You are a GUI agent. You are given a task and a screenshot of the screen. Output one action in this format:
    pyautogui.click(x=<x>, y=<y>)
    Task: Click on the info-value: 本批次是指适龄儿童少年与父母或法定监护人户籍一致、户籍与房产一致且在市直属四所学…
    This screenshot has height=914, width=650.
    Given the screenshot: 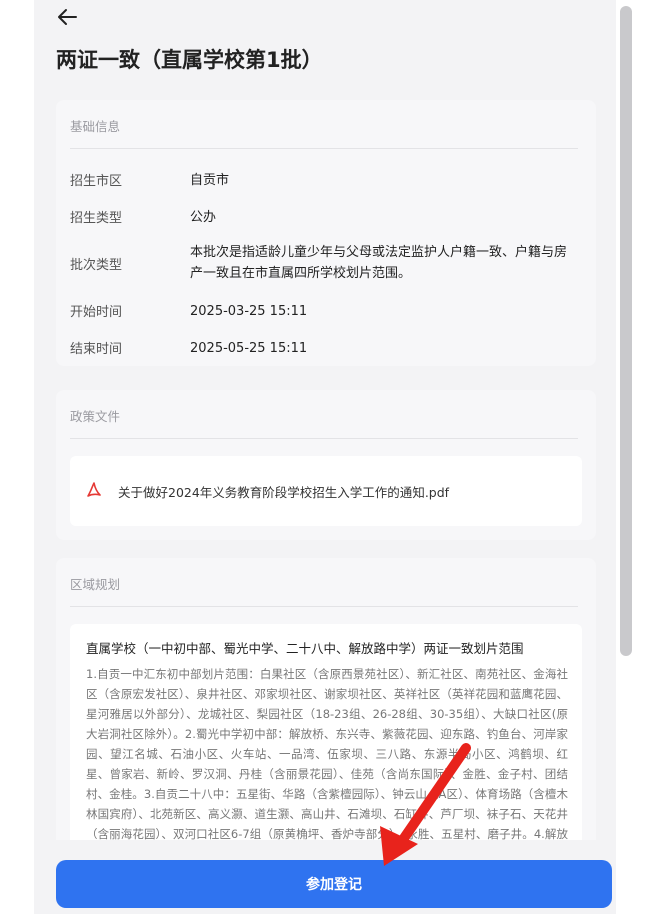 What is the action you would take?
    pyautogui.click(x=379, y=263)
    